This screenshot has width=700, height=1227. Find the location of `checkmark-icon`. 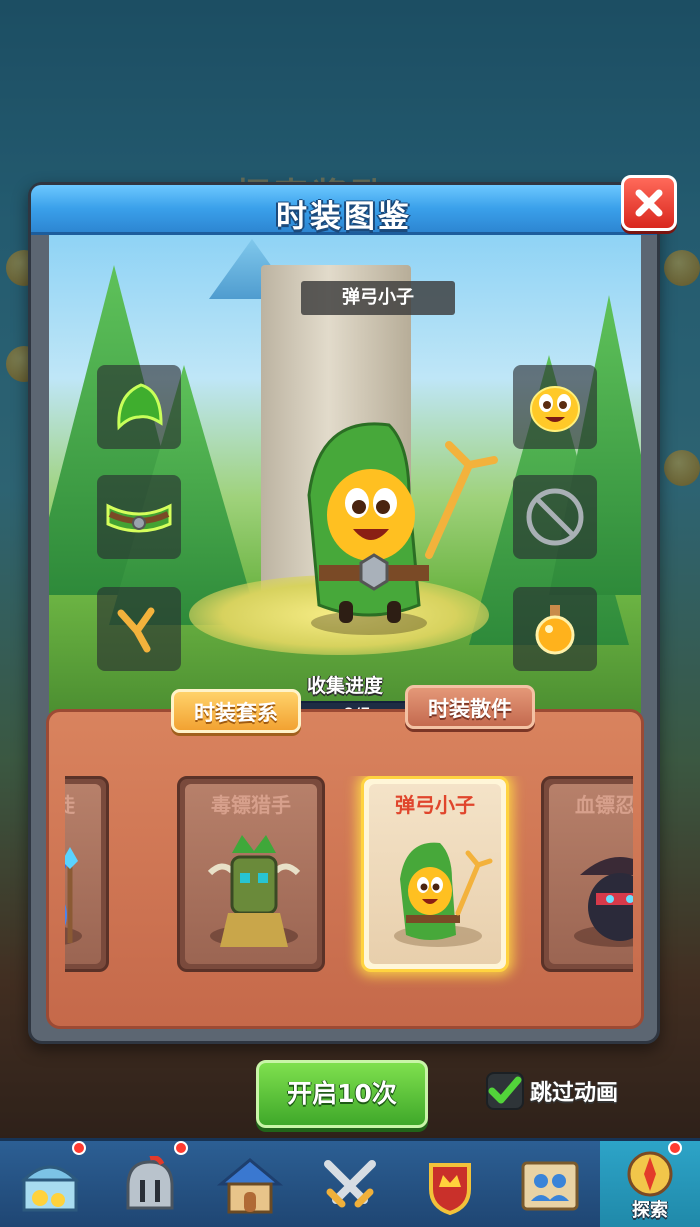

checkmark-icon is located at coordinates (505, 1090).